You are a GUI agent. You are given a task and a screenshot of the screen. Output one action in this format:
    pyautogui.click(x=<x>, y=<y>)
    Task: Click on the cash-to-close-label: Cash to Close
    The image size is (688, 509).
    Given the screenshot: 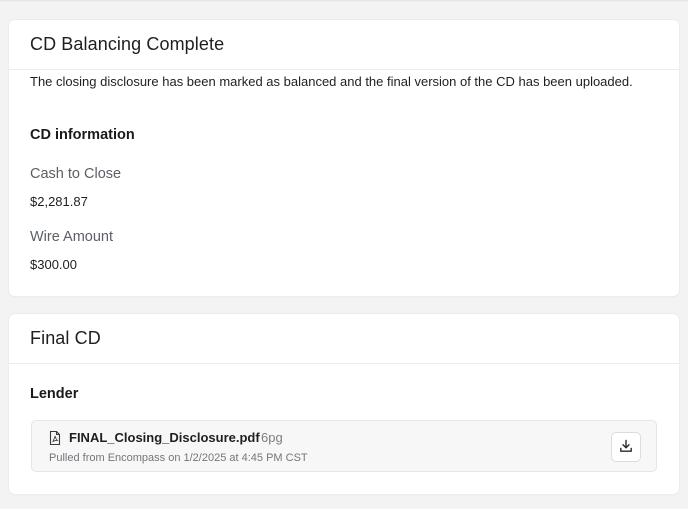 What is the action you would take?
    pyautogui.click(x=76, y=174)
    